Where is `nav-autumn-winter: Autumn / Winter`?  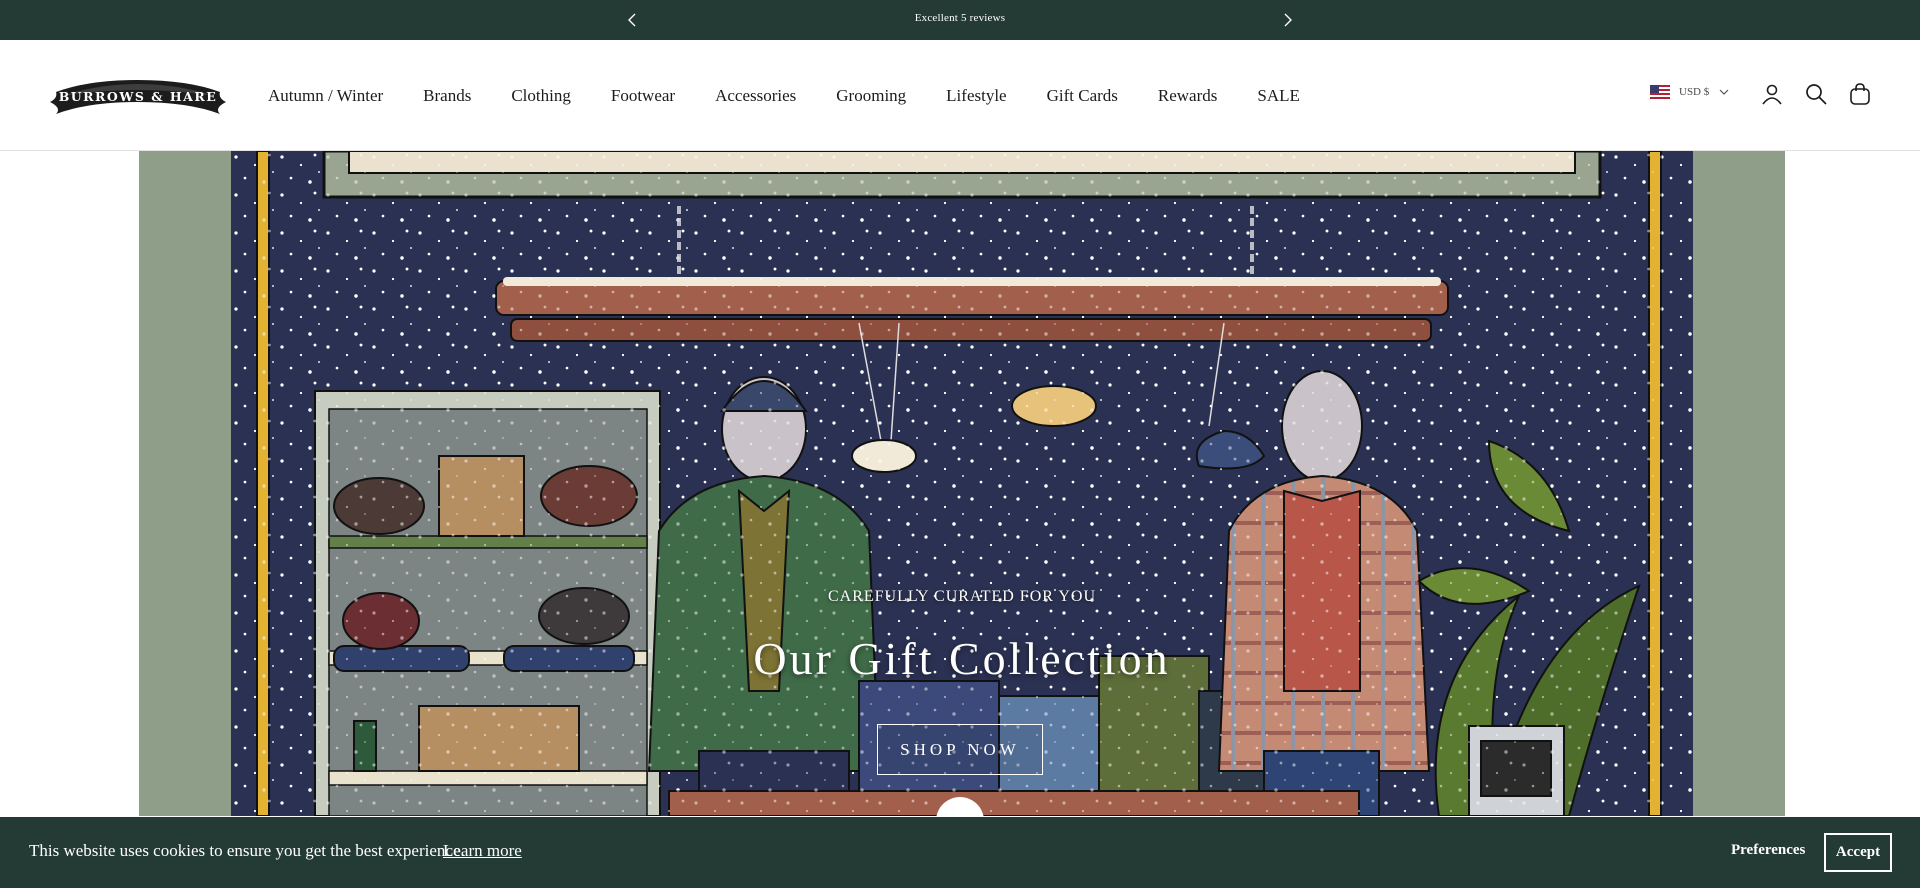 nav-autumn-winter: Autumn / Winter is located at coordinates (325, 96).